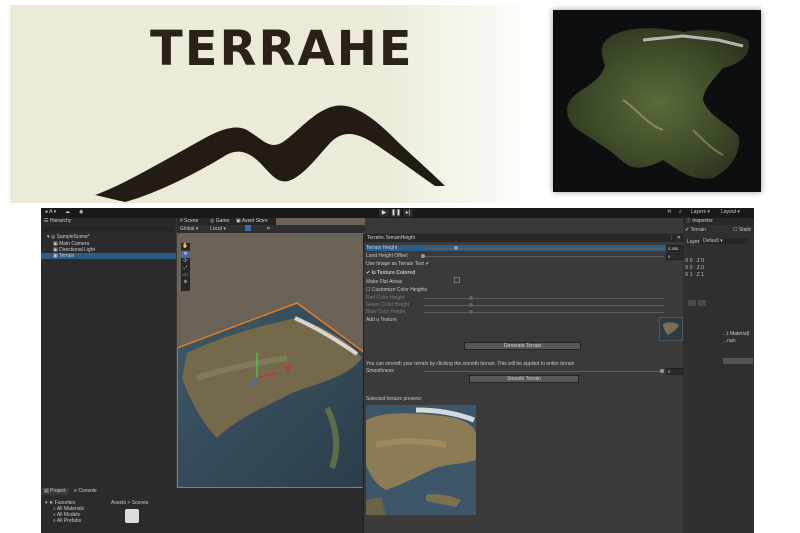 Image resolution: width=800 pixels, height=533 pixels. What do you see at coordinates (254, 221) in the screenshot?
I see `tab-asset-store: ▣ Asset Store` at bounding box center [254, 221].